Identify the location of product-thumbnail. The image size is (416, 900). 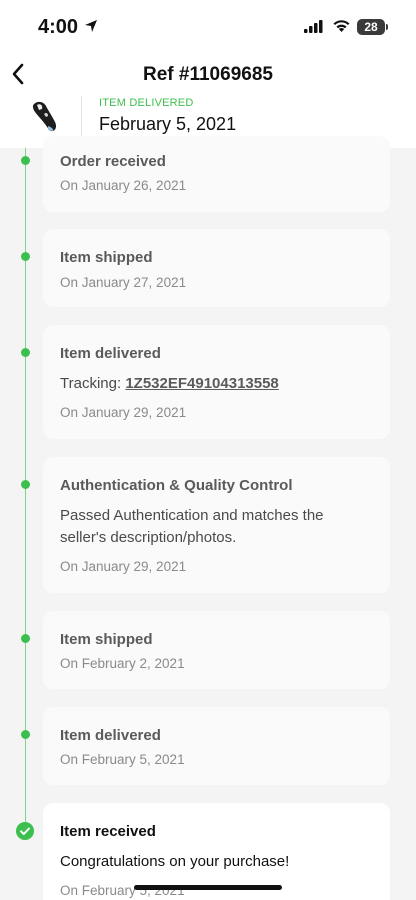
(45, 116).